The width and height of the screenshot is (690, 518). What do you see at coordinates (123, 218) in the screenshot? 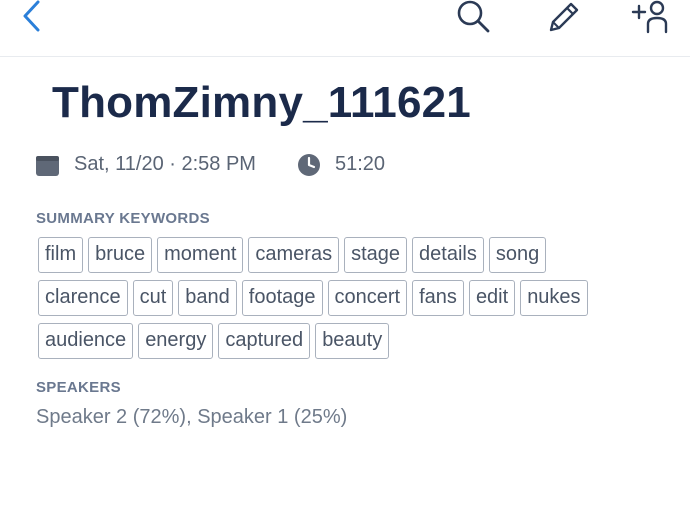
I see `summary-keywords-label: SUMMARY KEYWORDS` at bounding box center [123, 218].